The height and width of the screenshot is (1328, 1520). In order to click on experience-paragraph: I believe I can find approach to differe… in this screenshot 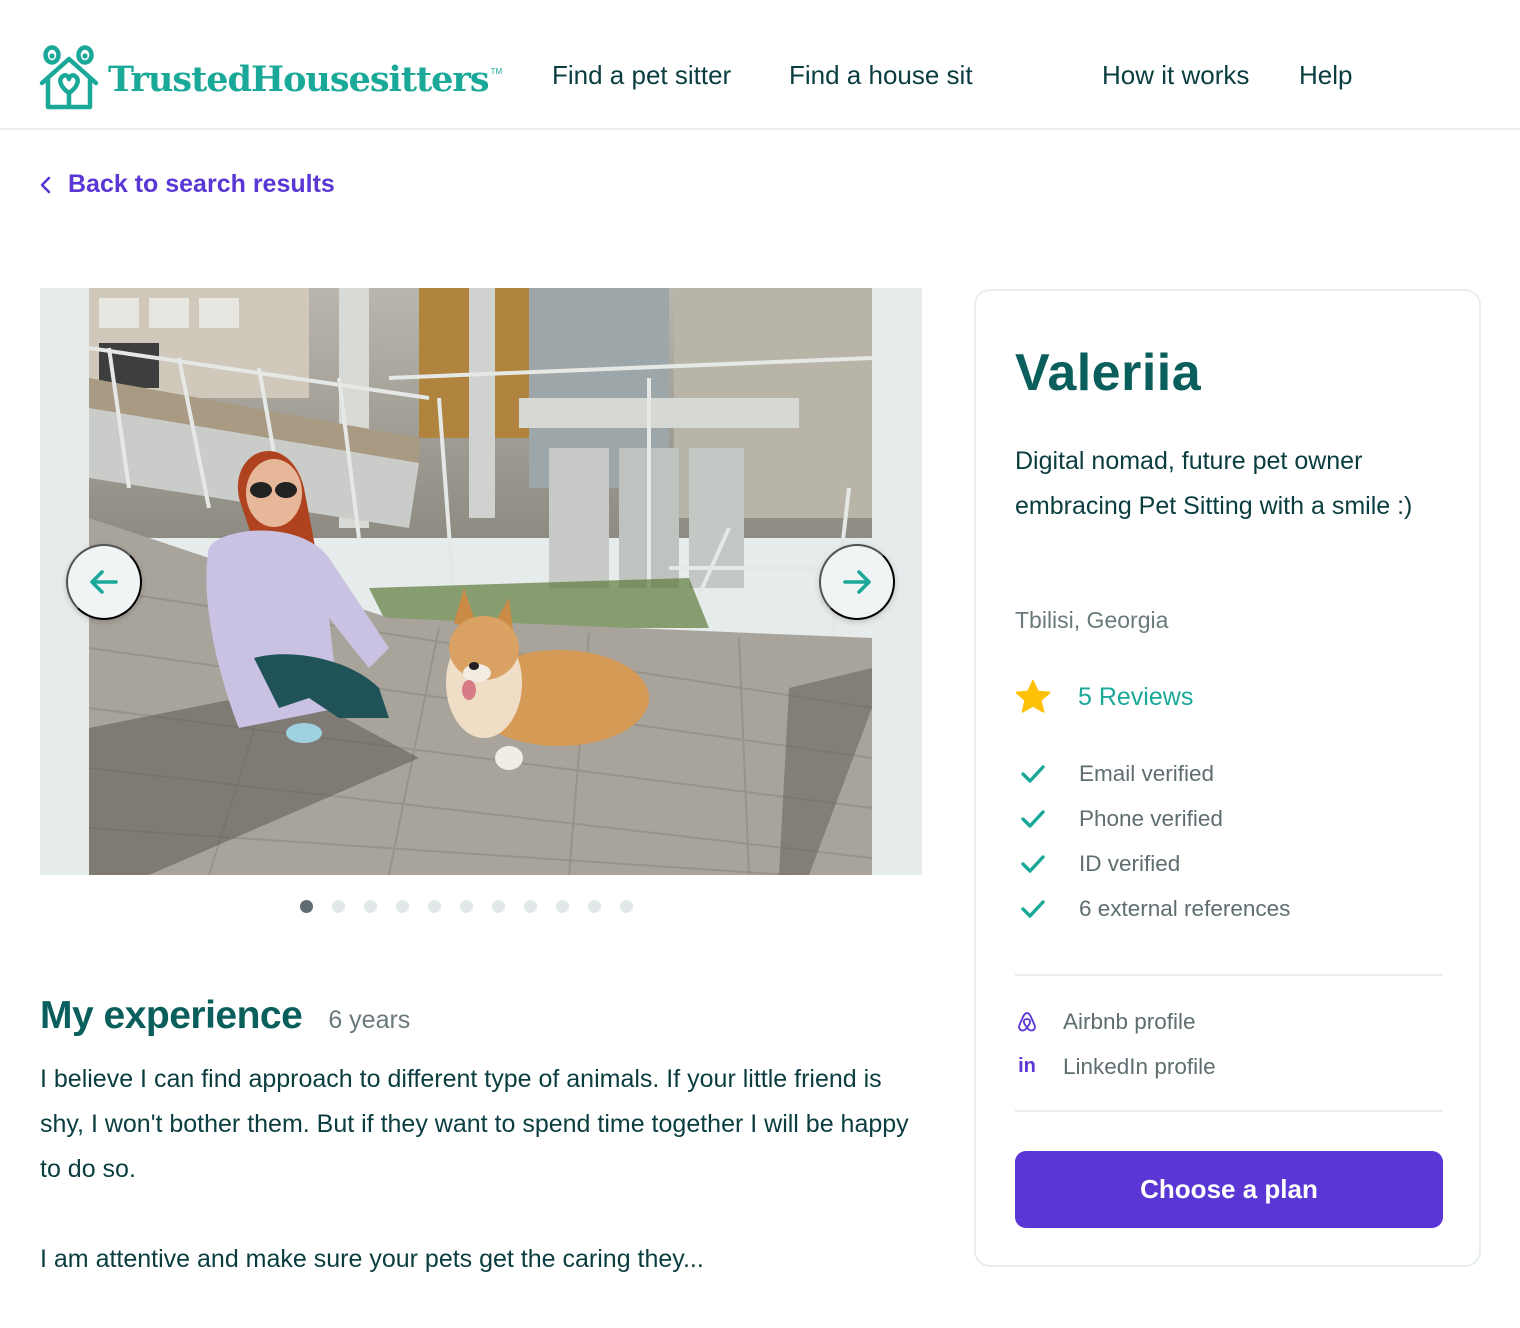, I will do `click(474, 1124)`.